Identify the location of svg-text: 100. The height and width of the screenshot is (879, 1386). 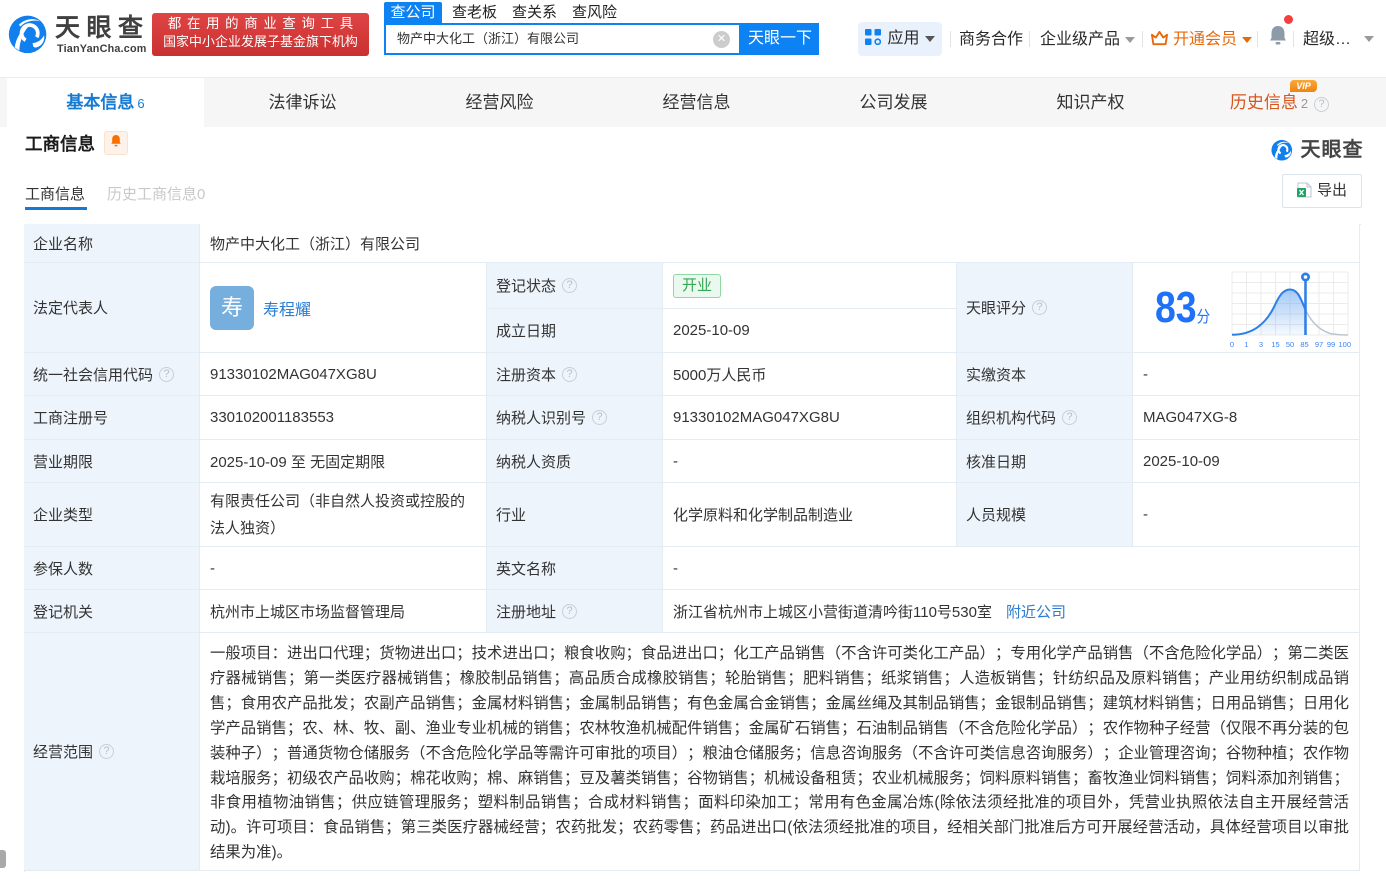
(1344, 344).